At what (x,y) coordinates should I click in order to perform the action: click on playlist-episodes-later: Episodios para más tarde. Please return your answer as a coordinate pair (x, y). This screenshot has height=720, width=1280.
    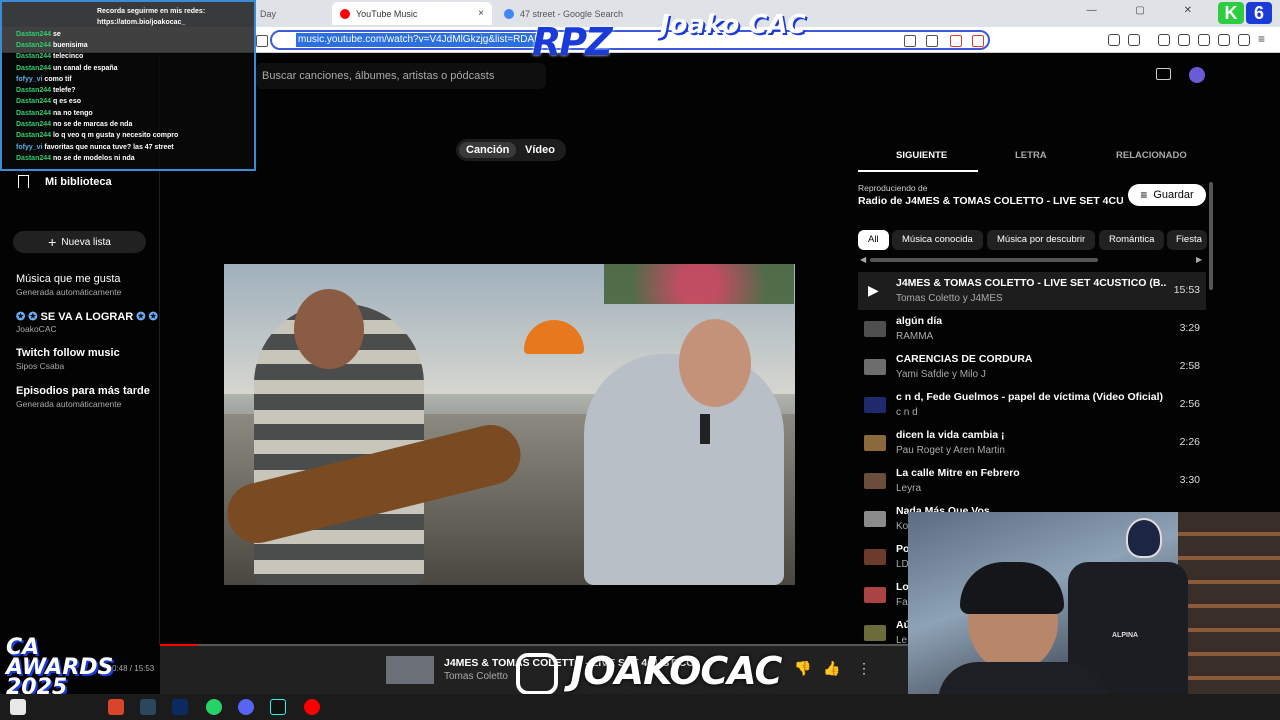
    Looking at the image, I should click on (83, 391).